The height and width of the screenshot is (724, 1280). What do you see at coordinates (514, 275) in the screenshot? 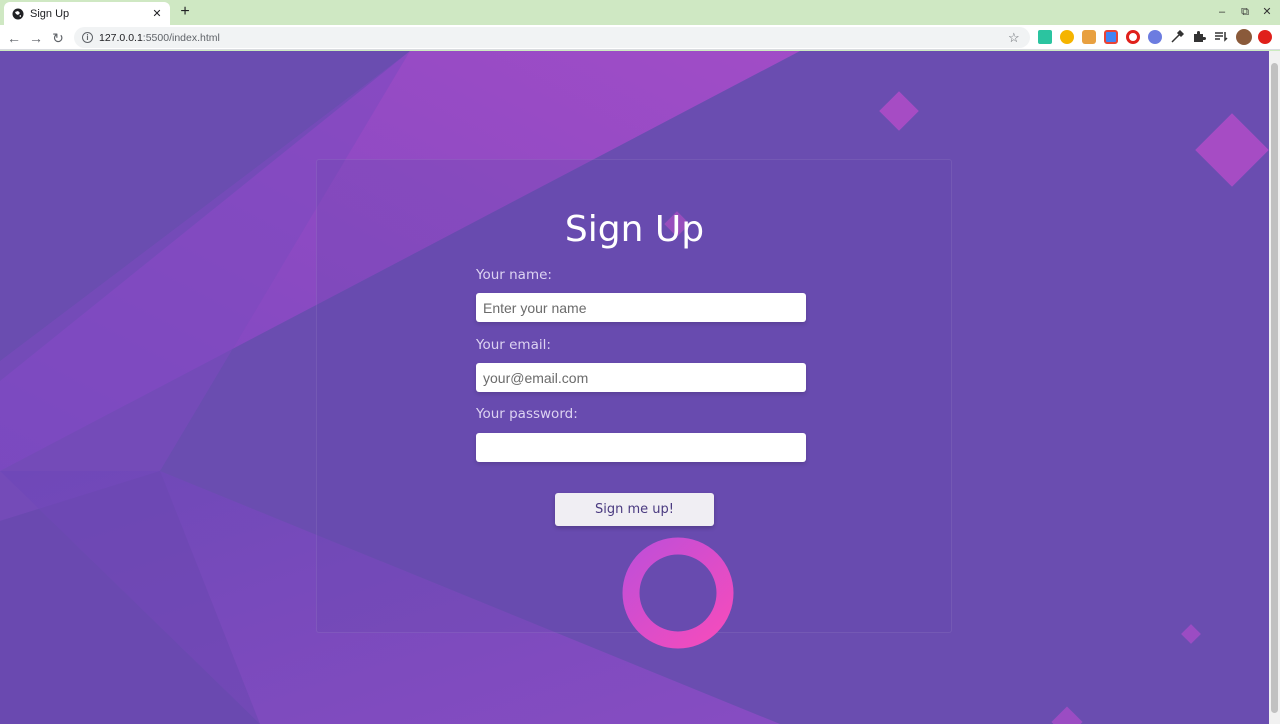
I see `name-label: Your name:` at bounding box center [514, 275].